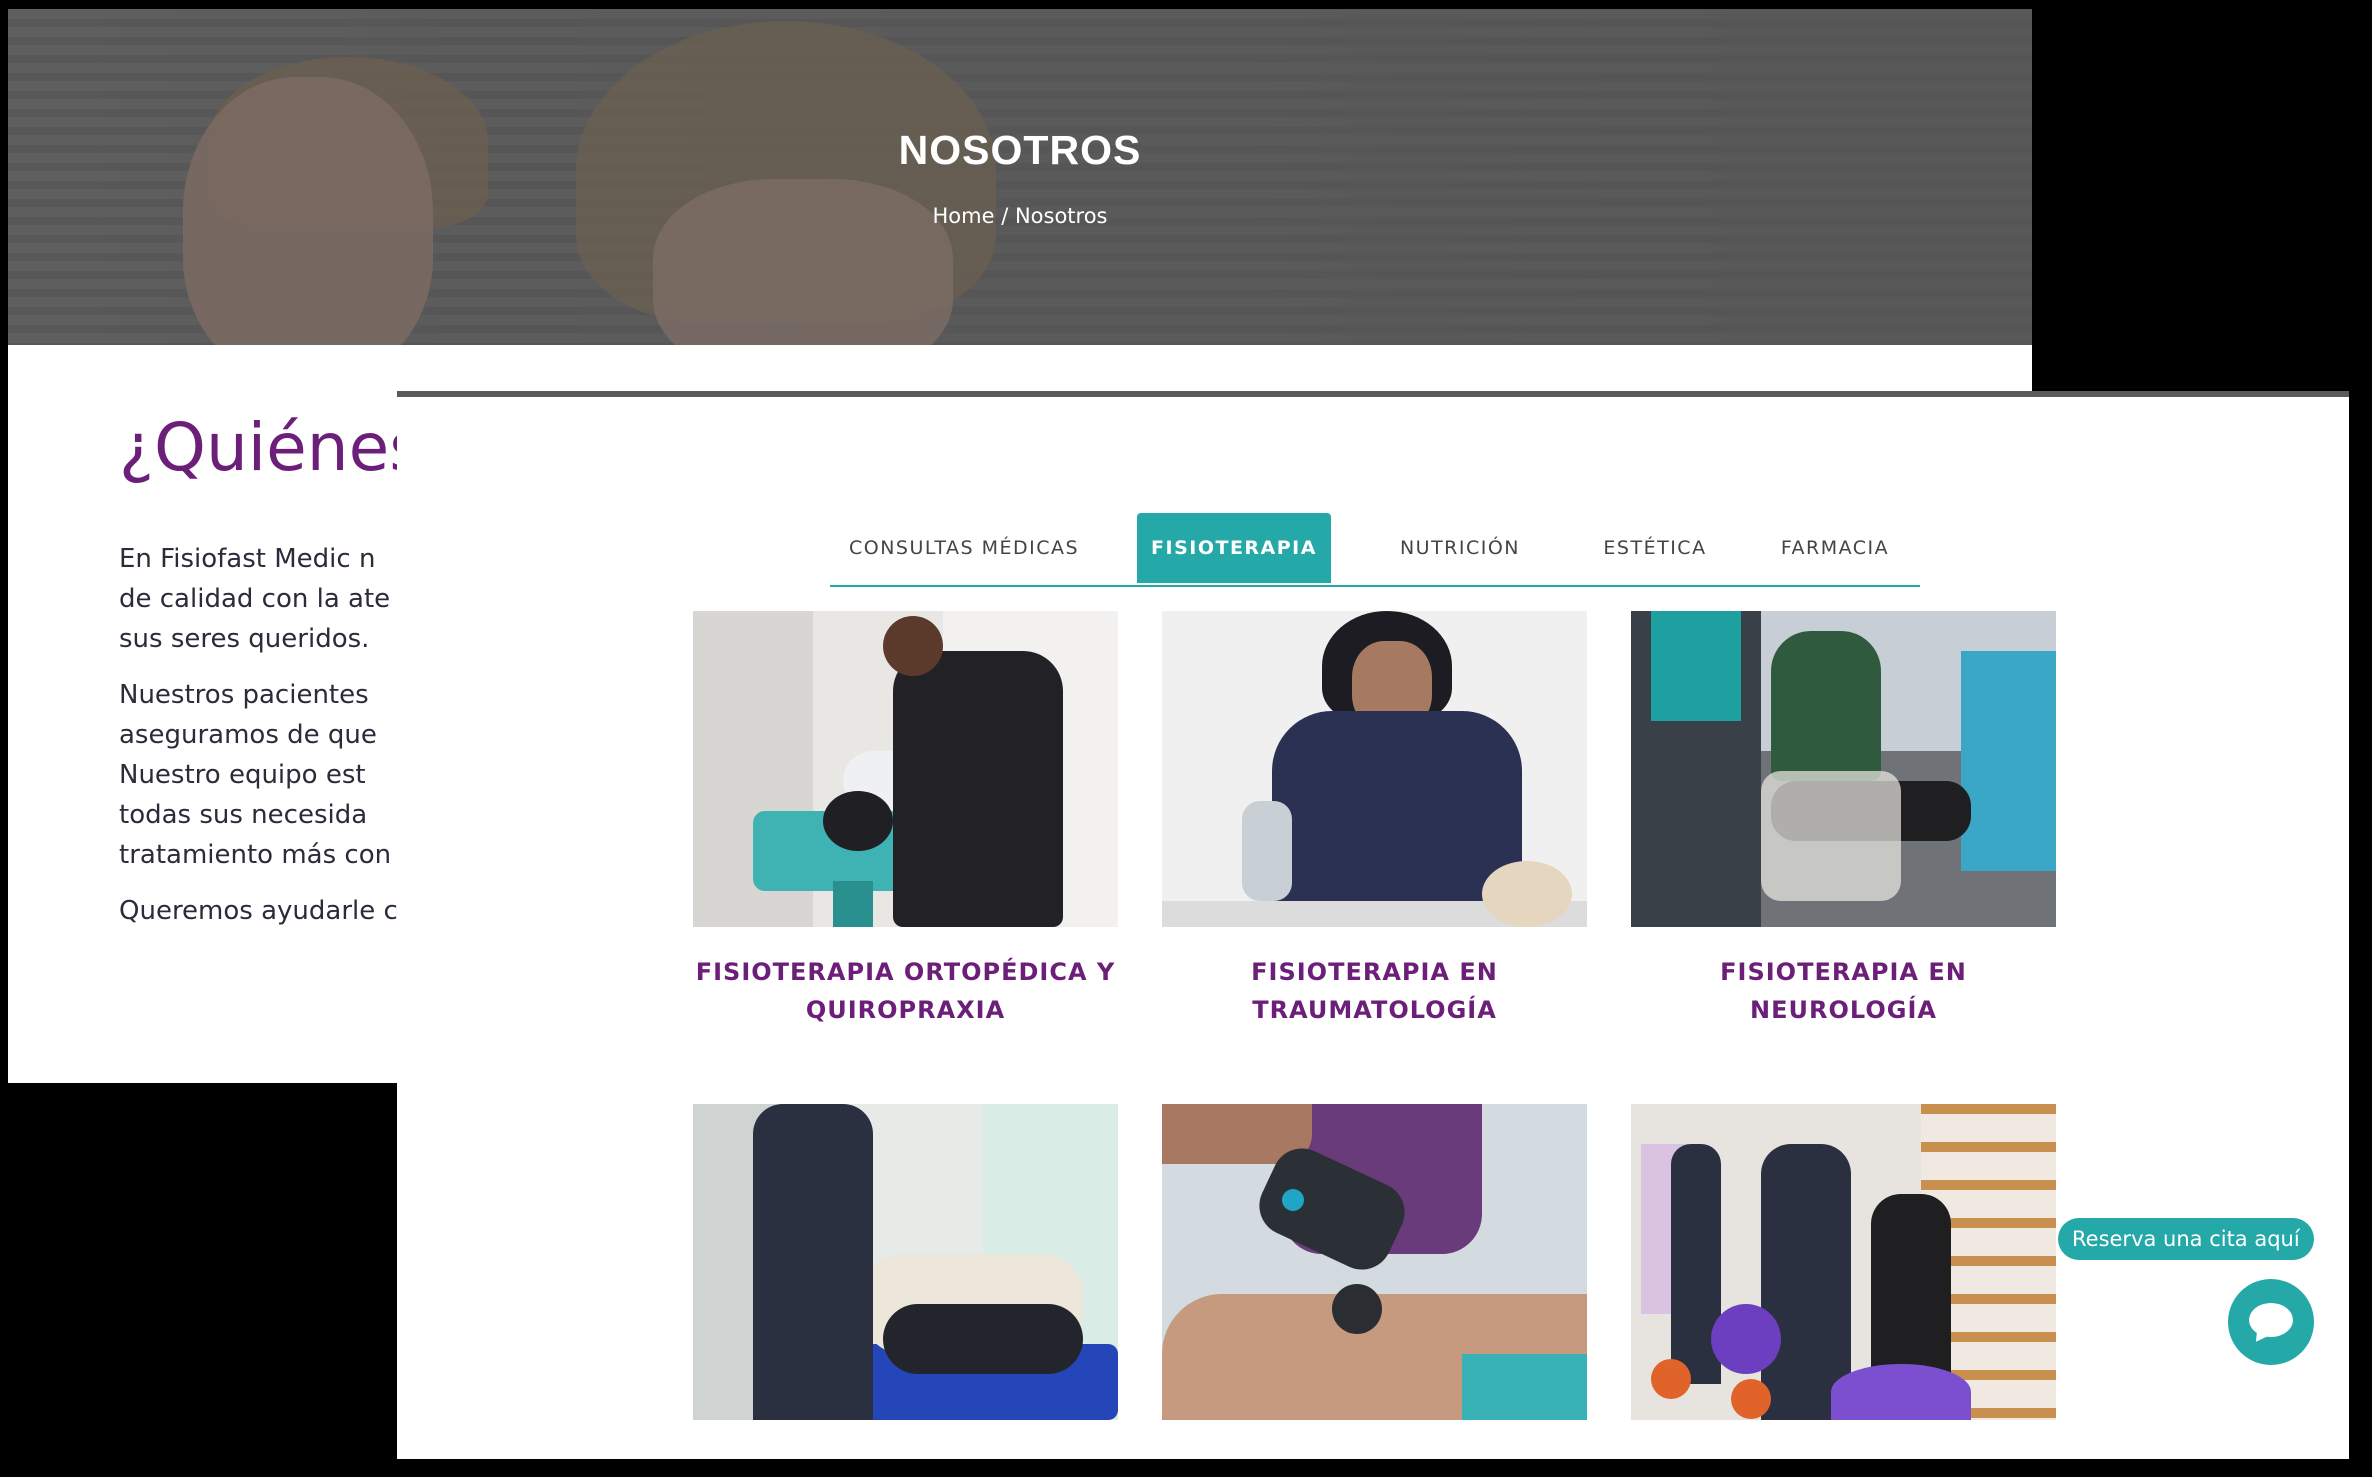 The image size is (2372, 1477). What do you see at coordinates (964, 548) in the screenshot?
I see `tab-consultas-medicas: CONSULTAS MÉDICAS` at bounding box center [964, 548].